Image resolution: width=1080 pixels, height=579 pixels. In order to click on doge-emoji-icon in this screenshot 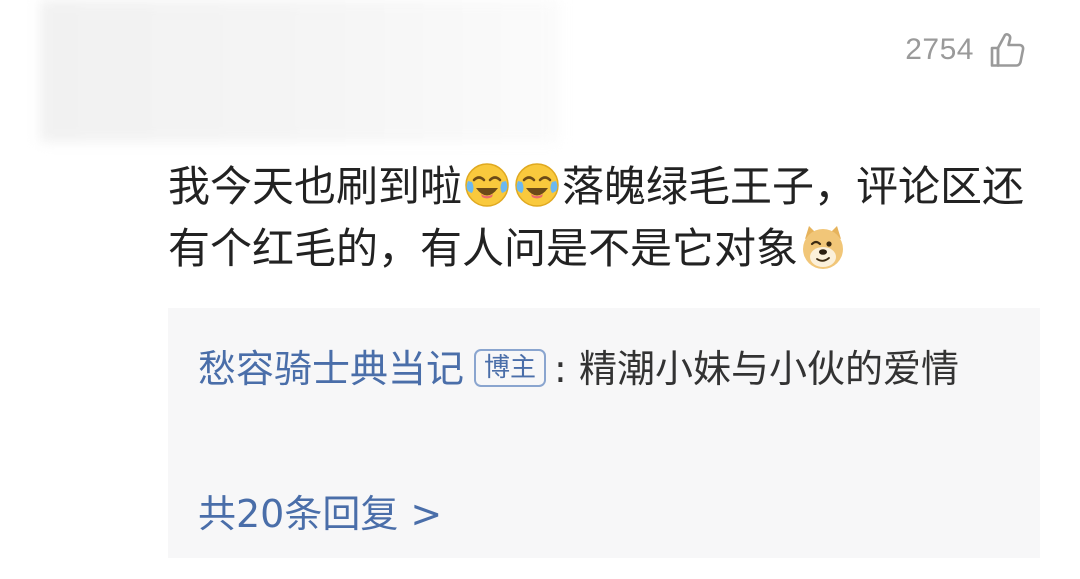, I will do `click(823, 247)`.